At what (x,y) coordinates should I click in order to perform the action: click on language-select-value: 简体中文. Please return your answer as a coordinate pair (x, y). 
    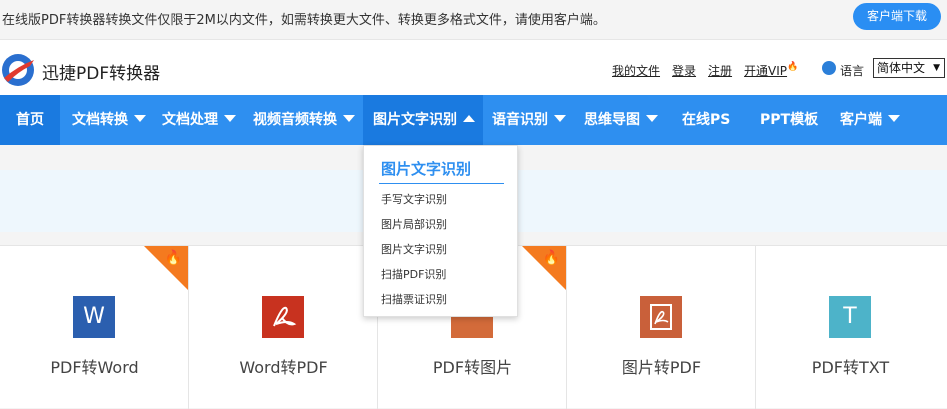
    Looking at the image, I should click on (901, 68).